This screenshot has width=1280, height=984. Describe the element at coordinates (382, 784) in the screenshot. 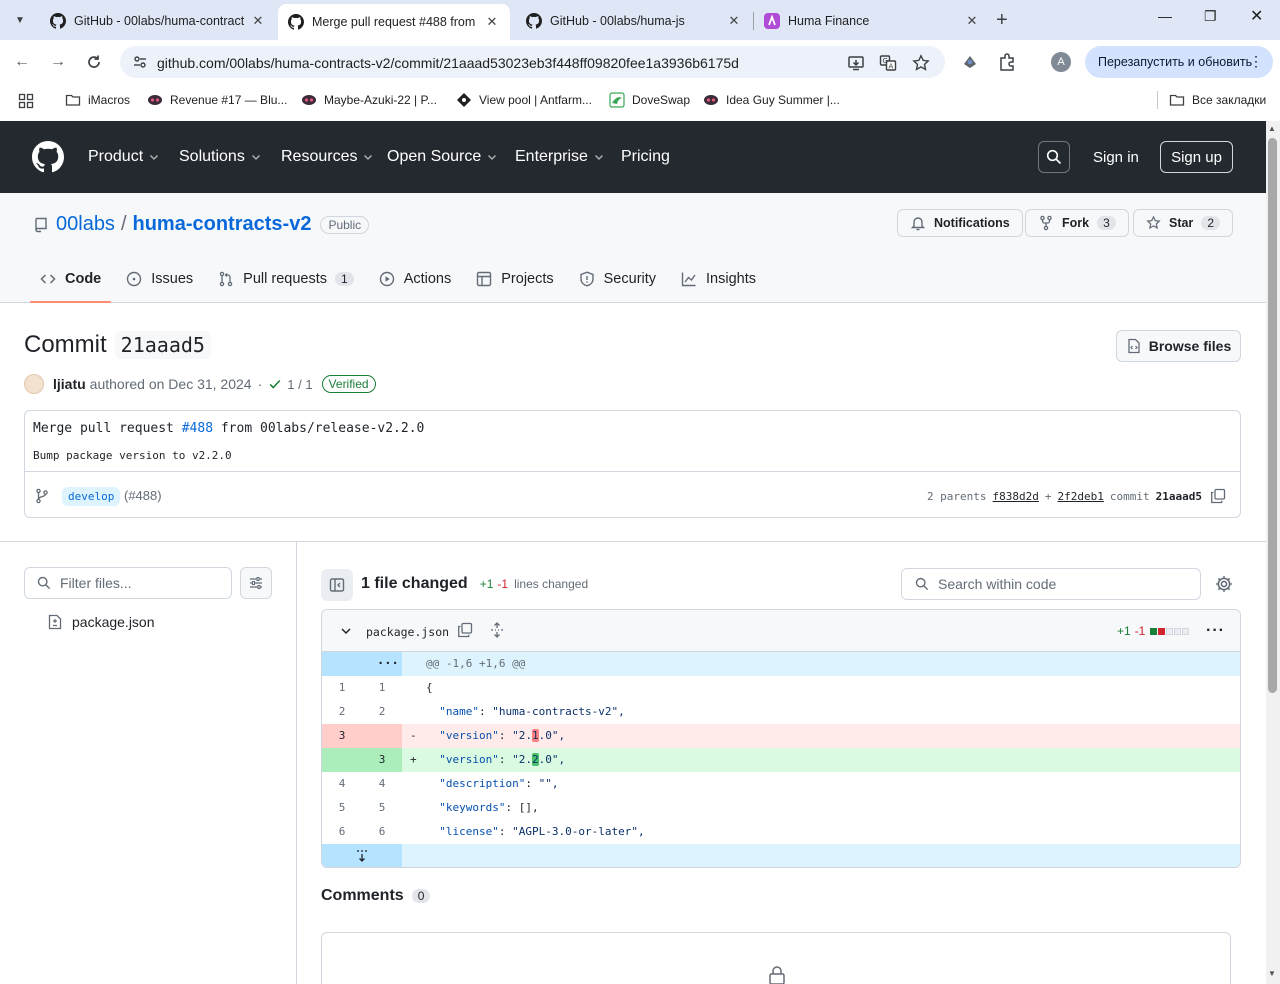

I see `new-line-number: 4` at that location.